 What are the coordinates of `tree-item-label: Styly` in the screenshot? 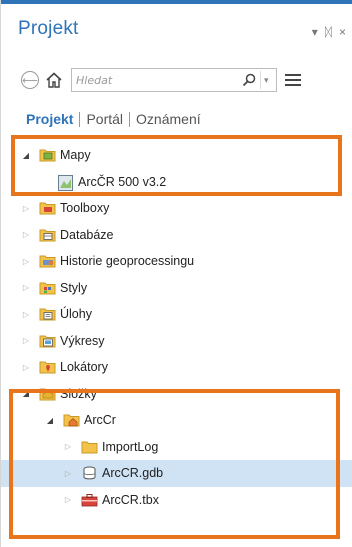 It's located at (74, 287).